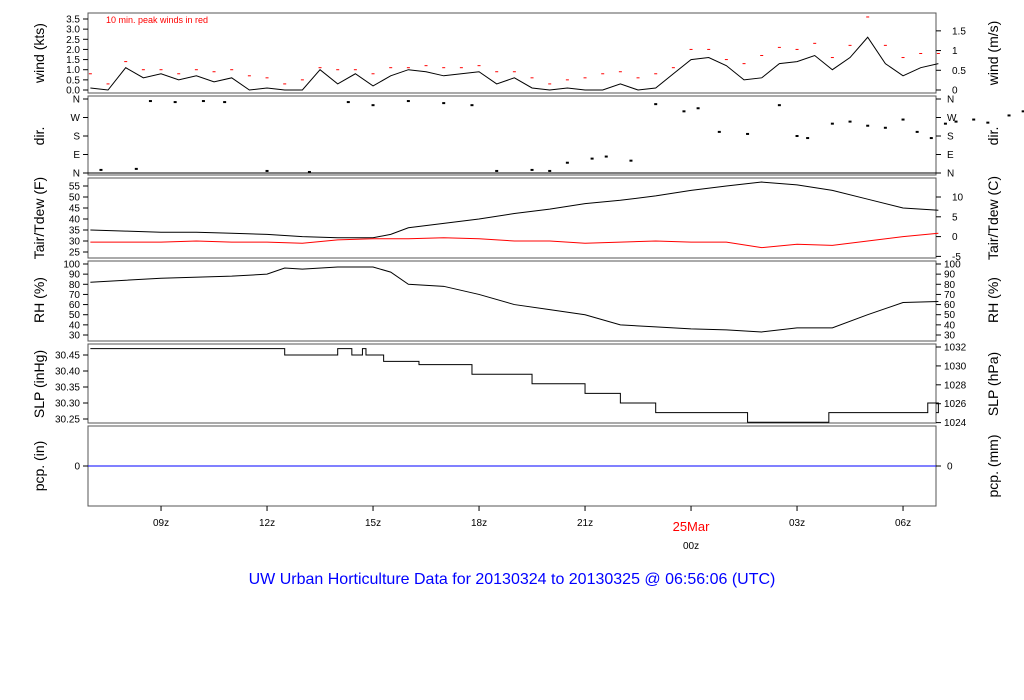 Image resolution: width=1024 pixels, height=700 pixels. What do you see at coordinates (950, 285) in the screenshot?
I see `y-tick-label-right: 80` at bounding box center [950, 285].